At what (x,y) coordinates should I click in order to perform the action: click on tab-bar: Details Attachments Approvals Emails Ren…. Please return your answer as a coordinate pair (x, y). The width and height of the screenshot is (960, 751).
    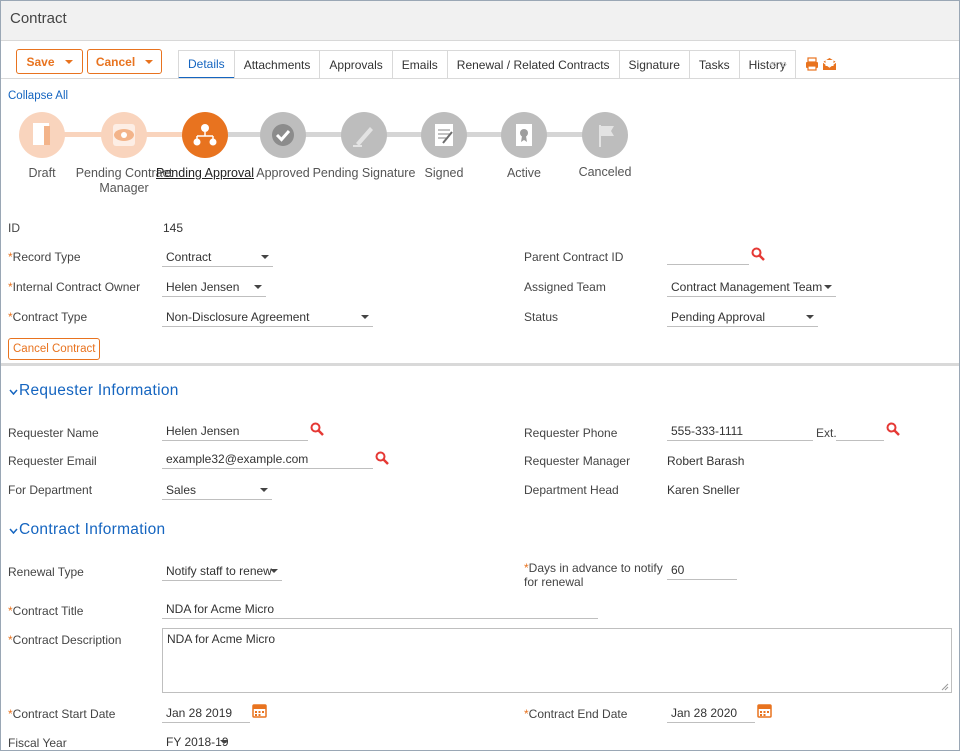
    Looking at the image, I should click on (487, 64).